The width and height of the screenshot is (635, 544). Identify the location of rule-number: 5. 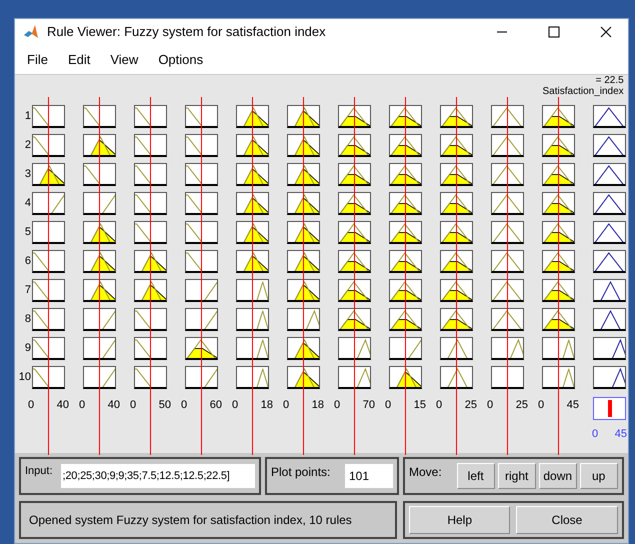
(27, 232).